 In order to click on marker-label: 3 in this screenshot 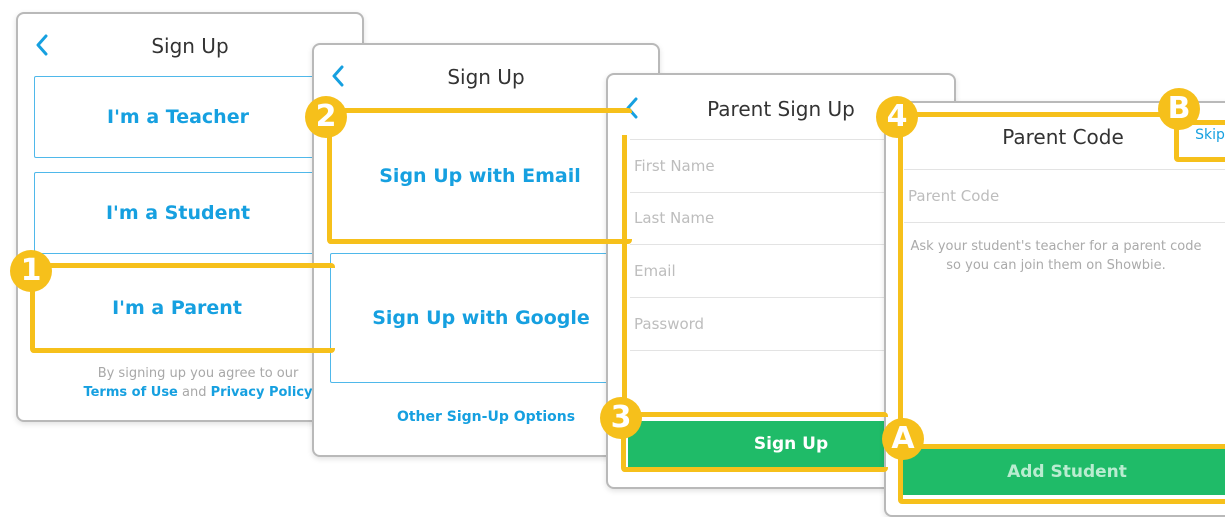, I will do `click(621, 417)`.